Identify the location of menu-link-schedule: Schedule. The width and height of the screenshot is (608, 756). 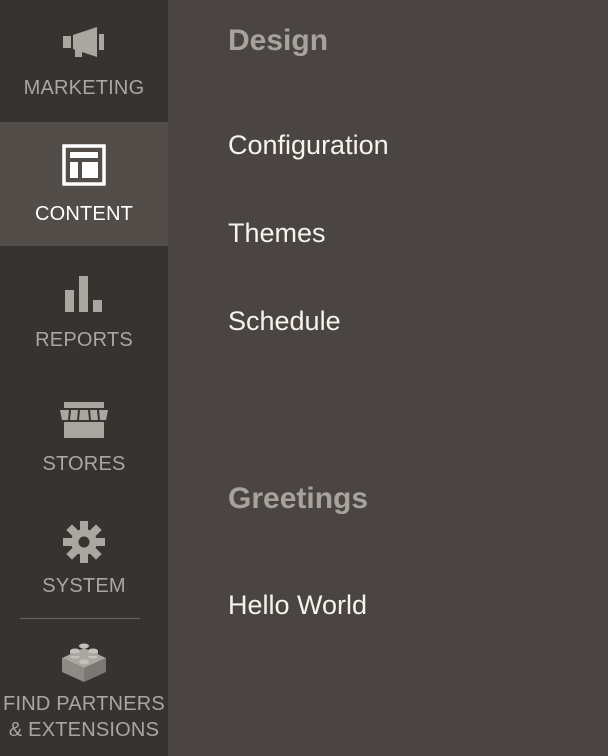
(284, 321).